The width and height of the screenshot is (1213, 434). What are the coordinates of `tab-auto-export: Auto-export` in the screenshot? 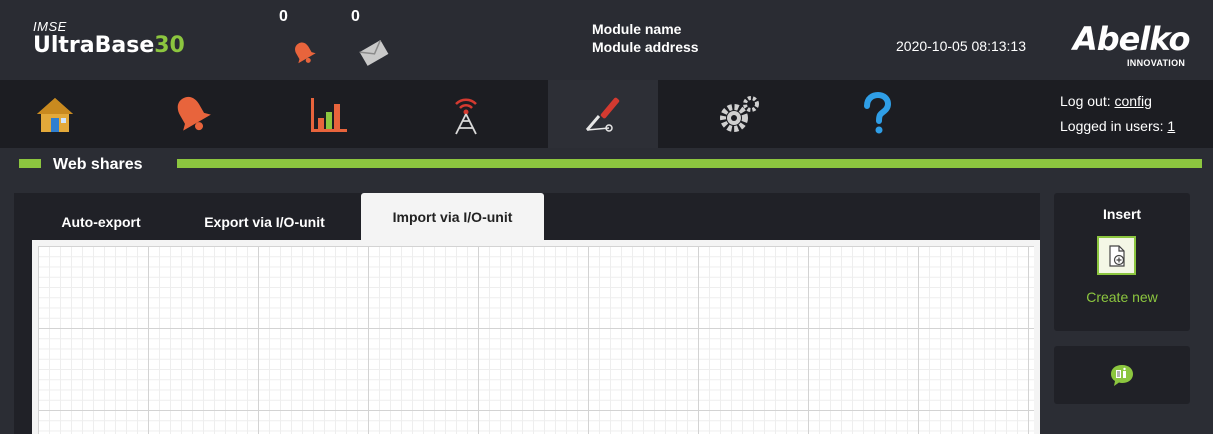 It's located at (101, 222).